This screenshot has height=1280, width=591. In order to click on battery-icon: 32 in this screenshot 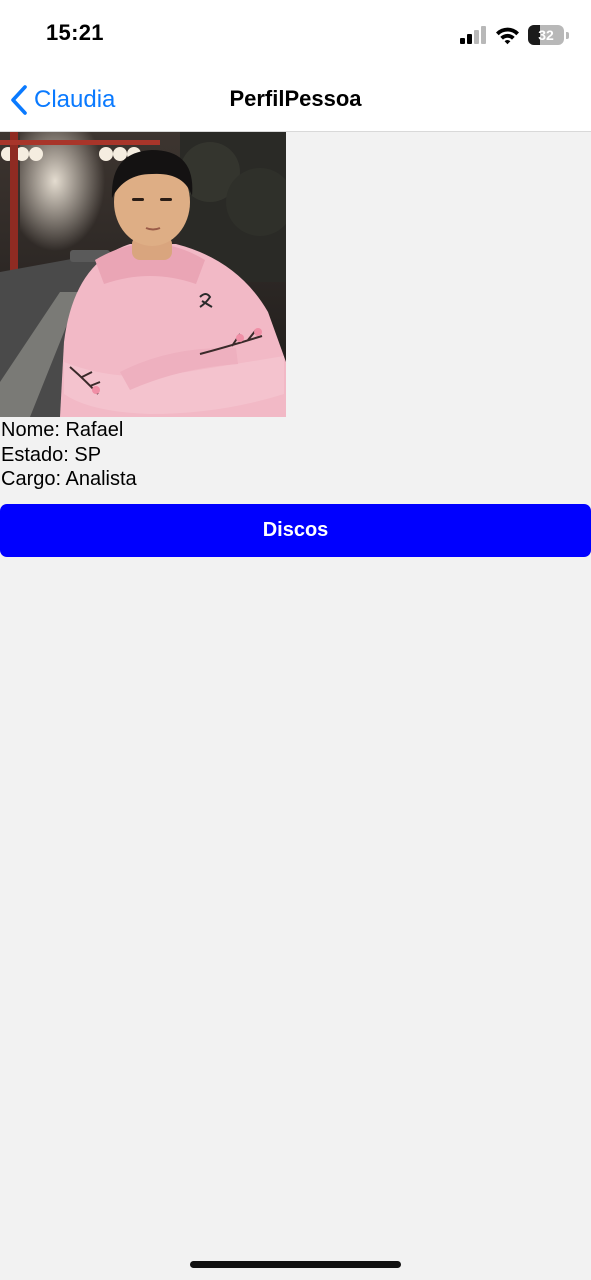, I will do `click(546, 35)`.